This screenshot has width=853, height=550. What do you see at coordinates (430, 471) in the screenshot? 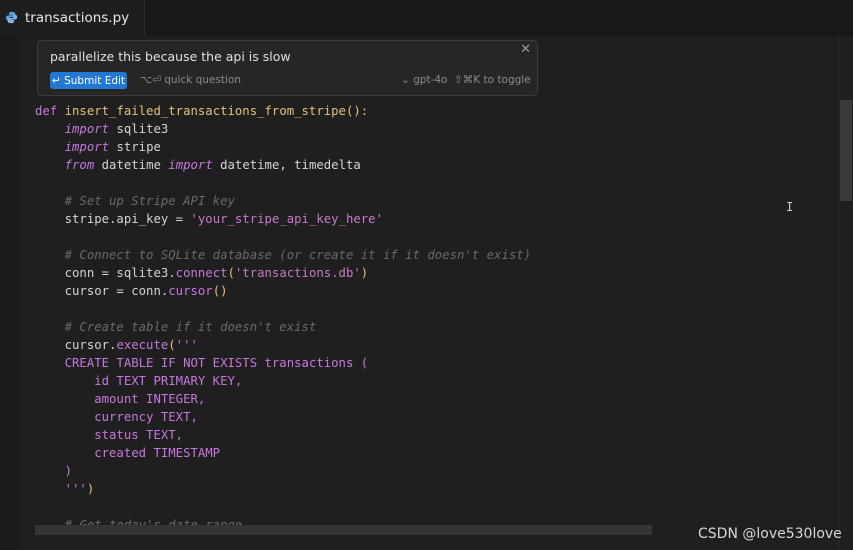
I see `code-line: )` at bounding box center [430, 471].